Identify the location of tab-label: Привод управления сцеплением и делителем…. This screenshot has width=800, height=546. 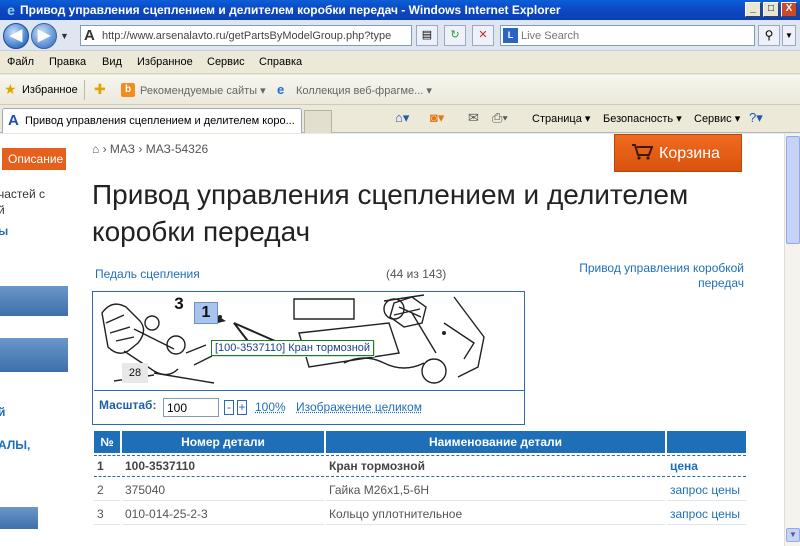
(160, 121).